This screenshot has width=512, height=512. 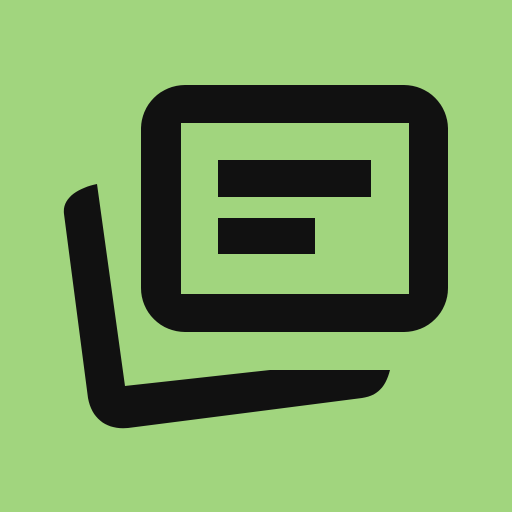 I want to click on card-text-line-long, so click(x=294, y=178).